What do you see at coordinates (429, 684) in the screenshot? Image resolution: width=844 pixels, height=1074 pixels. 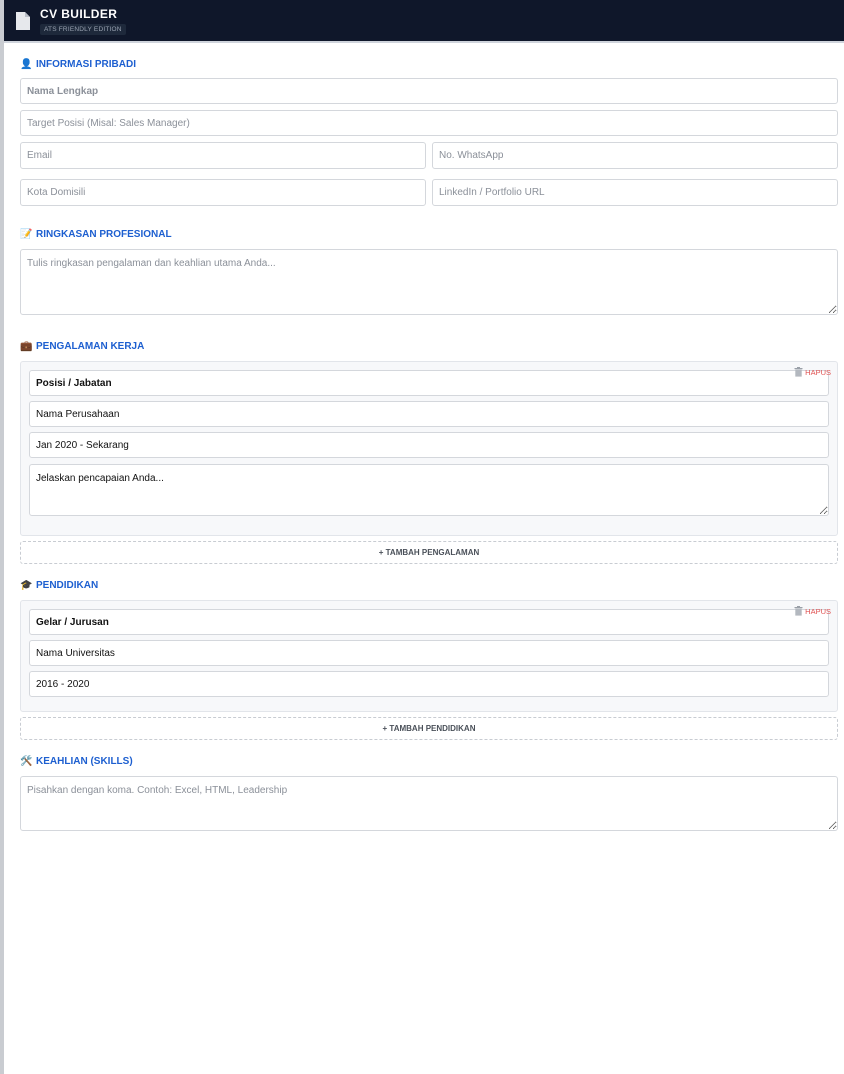 I see `education-period-input` at bounding box center [429, 684].